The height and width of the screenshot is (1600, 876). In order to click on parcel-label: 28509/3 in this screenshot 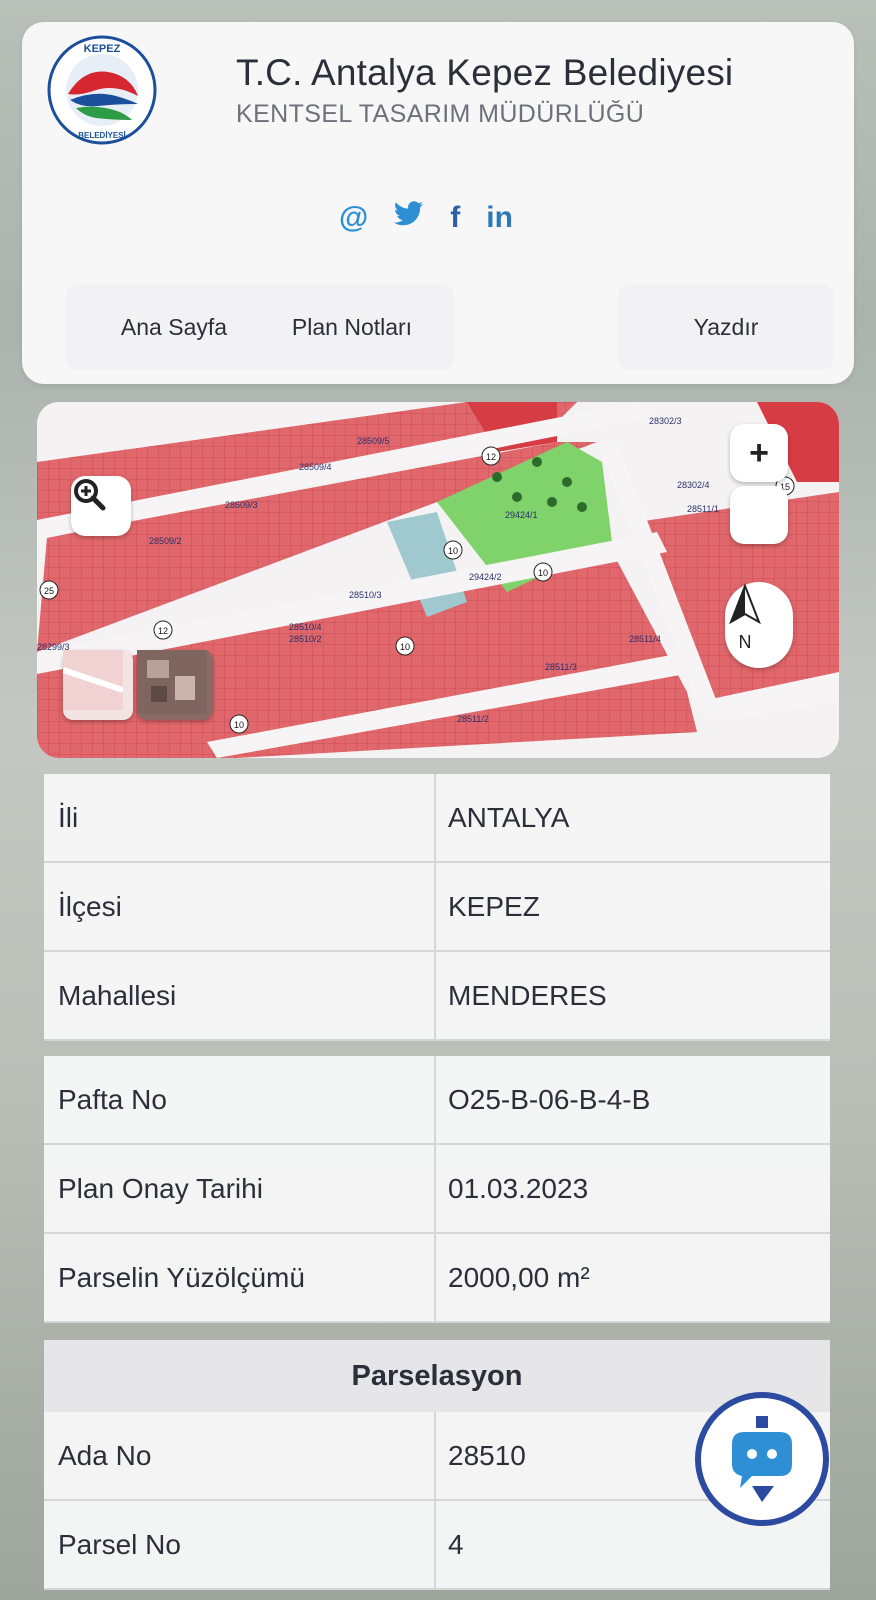, I will do `click(241, 505)`.